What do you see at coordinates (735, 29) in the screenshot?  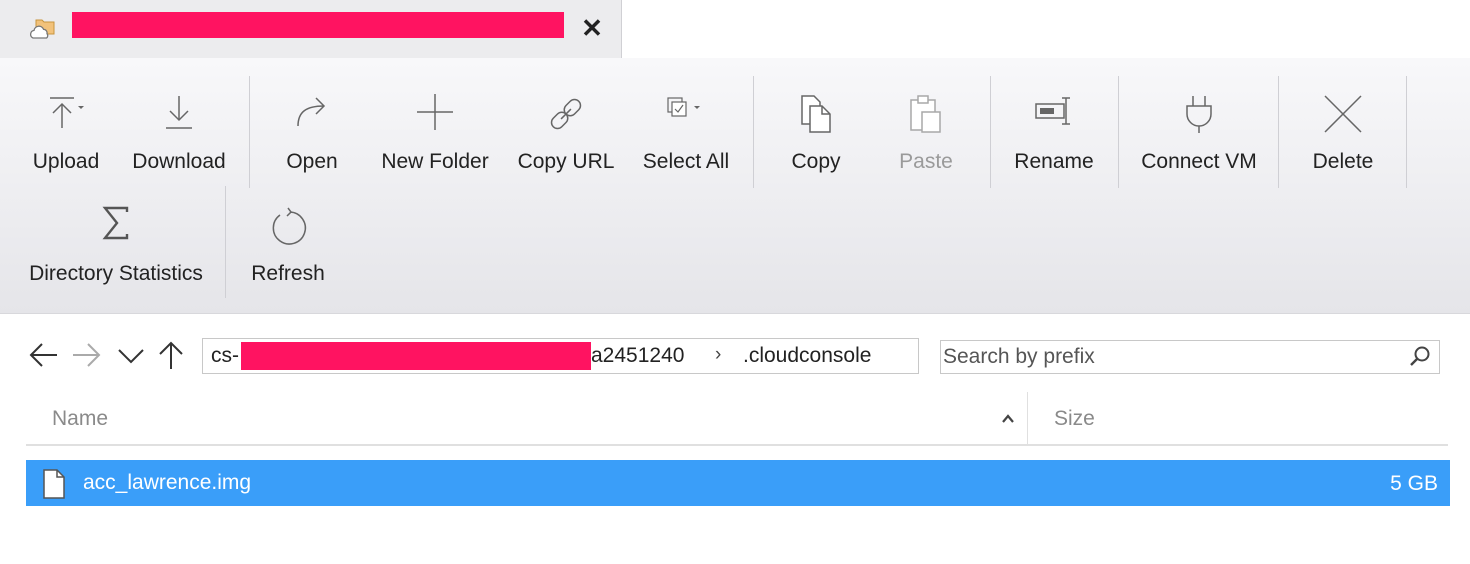 I see `tab-strip: ✕` at bounding box center [735, 29].